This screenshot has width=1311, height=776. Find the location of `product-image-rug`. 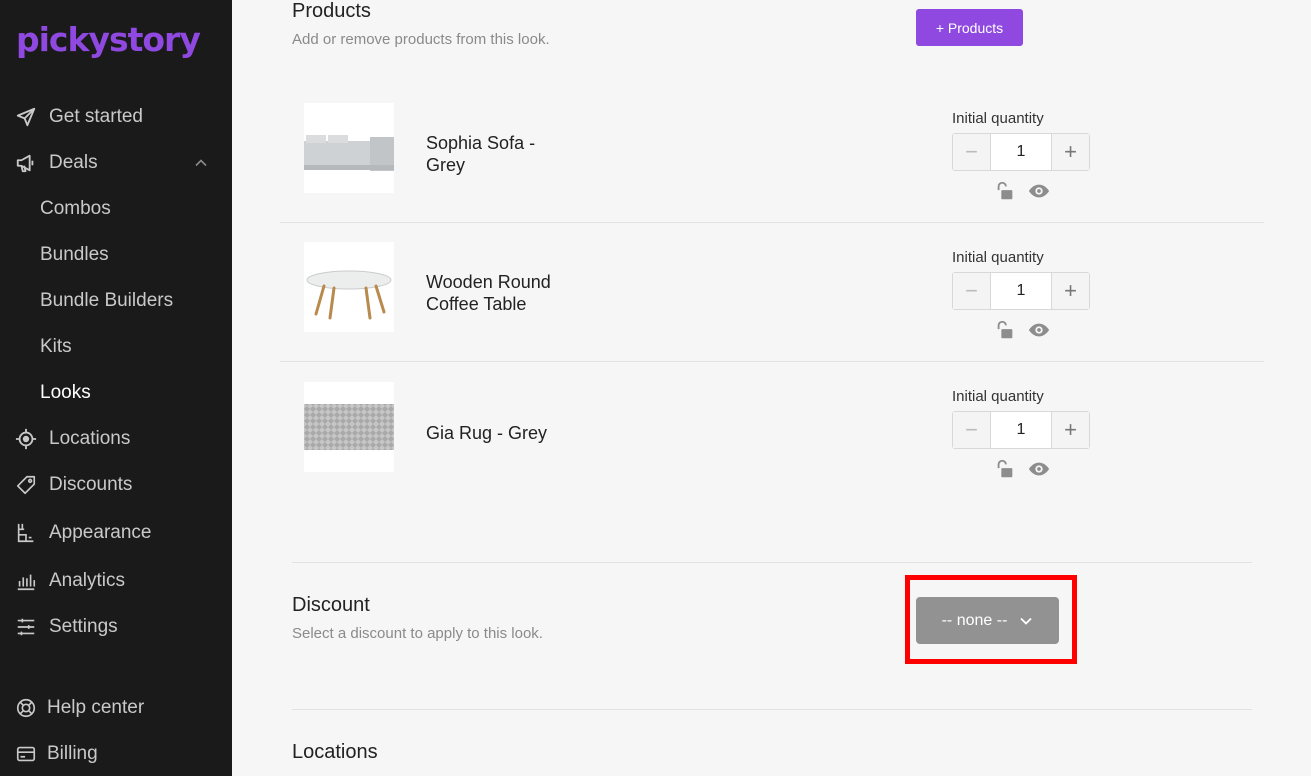

product-image-rug is located at coordinates (349, 427).